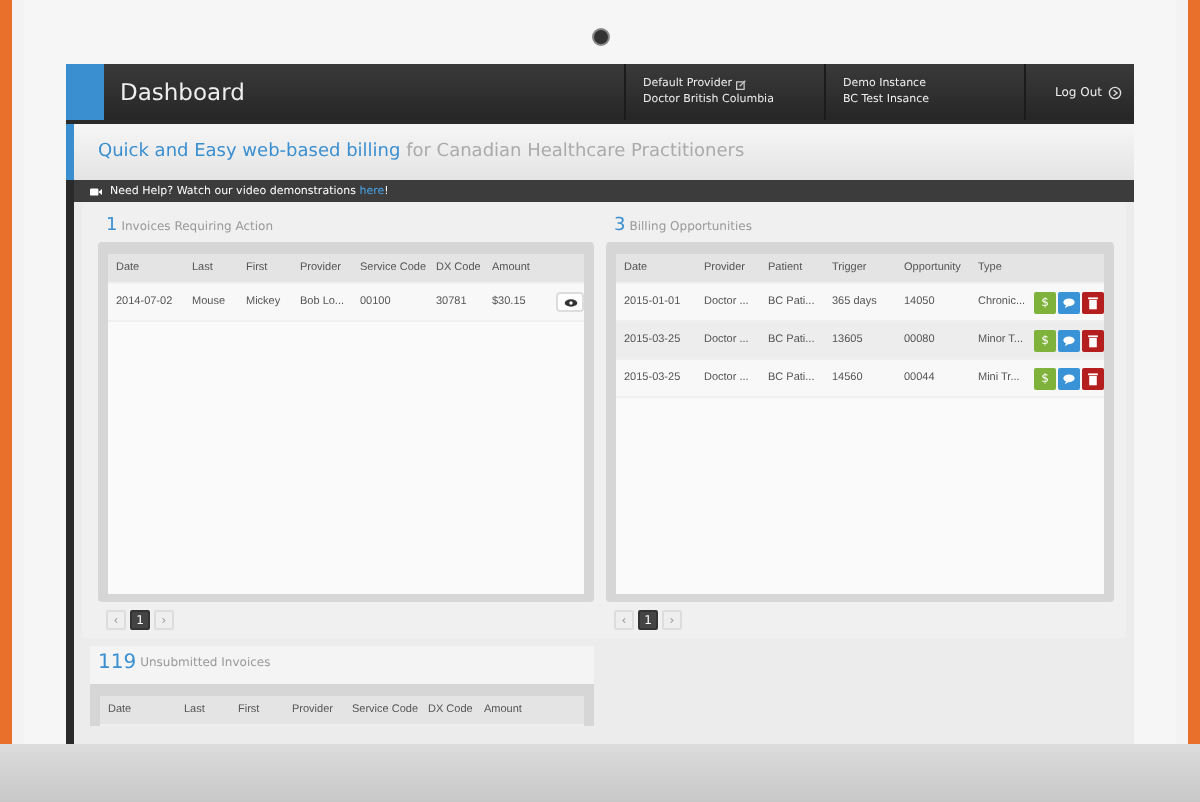  Describe the element at coordinates (740, 84) in the screenshot. I see `edit-icon` at that location.